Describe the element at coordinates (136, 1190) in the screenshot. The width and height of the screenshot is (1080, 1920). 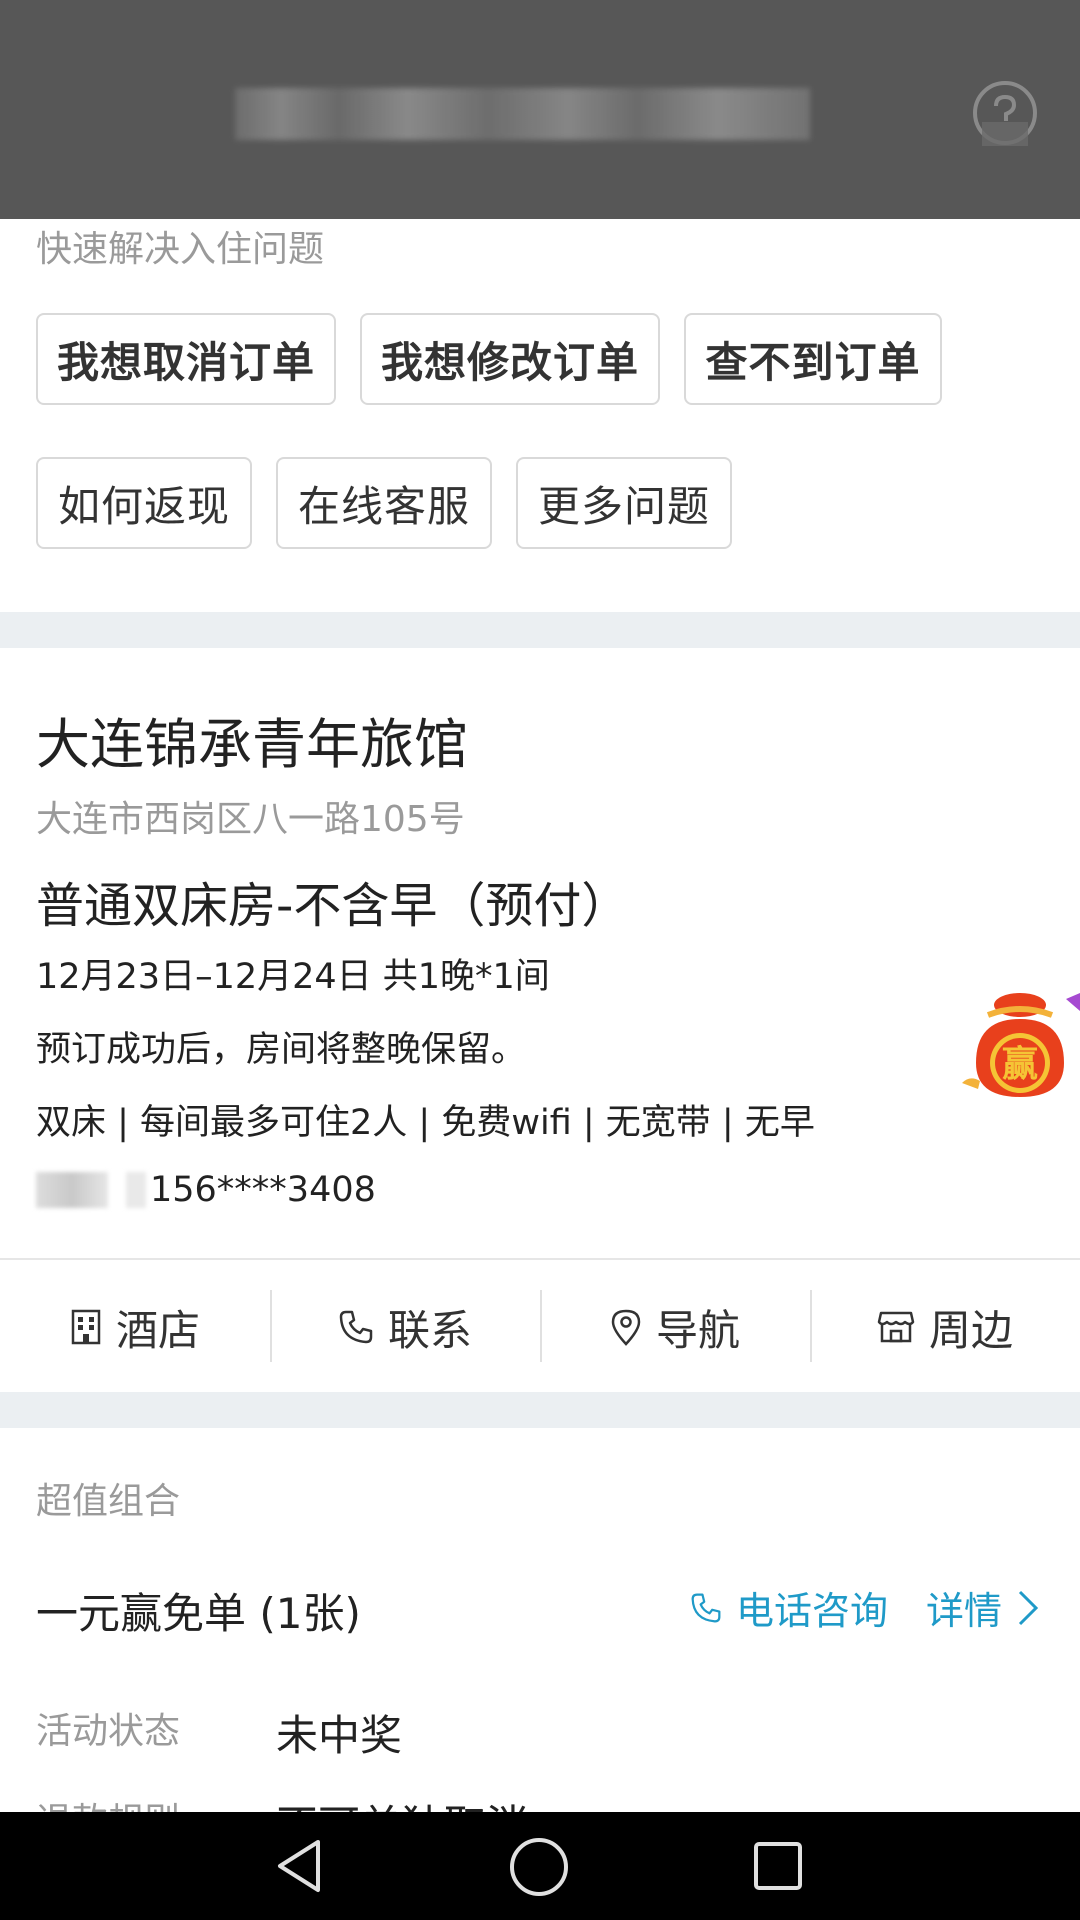
I see `blurred-separator` at that location.